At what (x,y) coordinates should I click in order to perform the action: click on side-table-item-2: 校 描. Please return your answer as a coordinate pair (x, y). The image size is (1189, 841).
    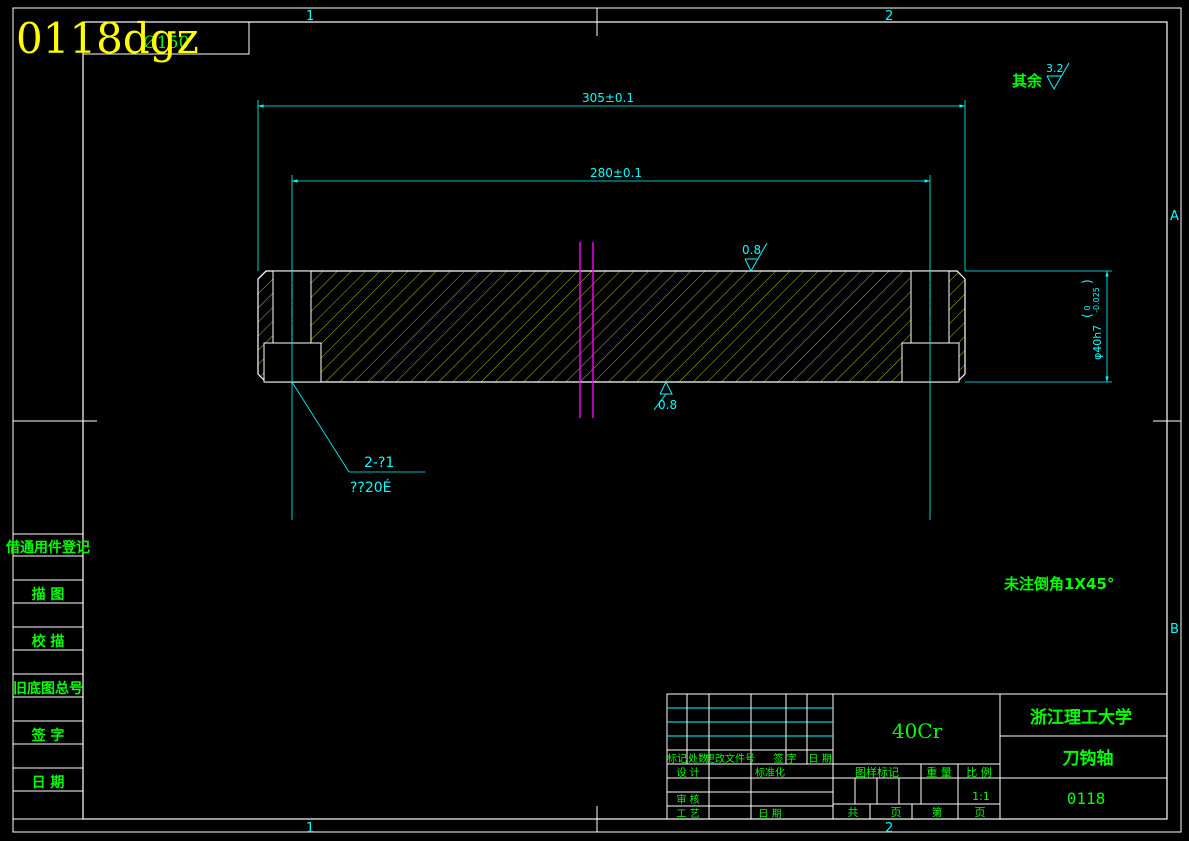
    Looking at the image, I should click on (48, 641).